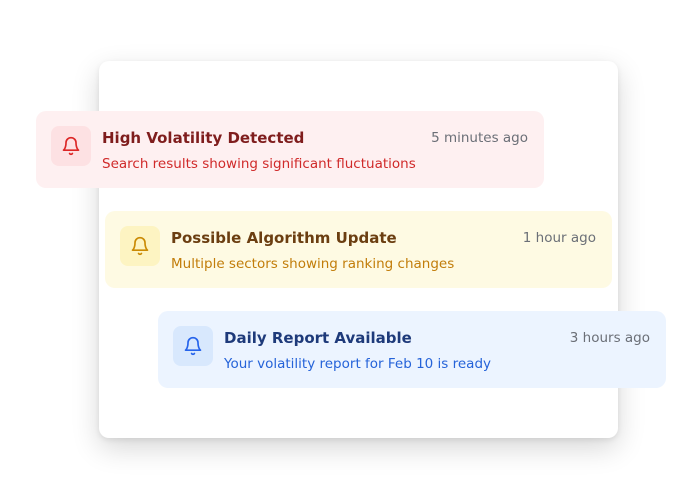  What do you see at coordinates (203, 138) in the screenshot?
I see `notification-title: High Volatility Detected` at bounding box center [203, 138].